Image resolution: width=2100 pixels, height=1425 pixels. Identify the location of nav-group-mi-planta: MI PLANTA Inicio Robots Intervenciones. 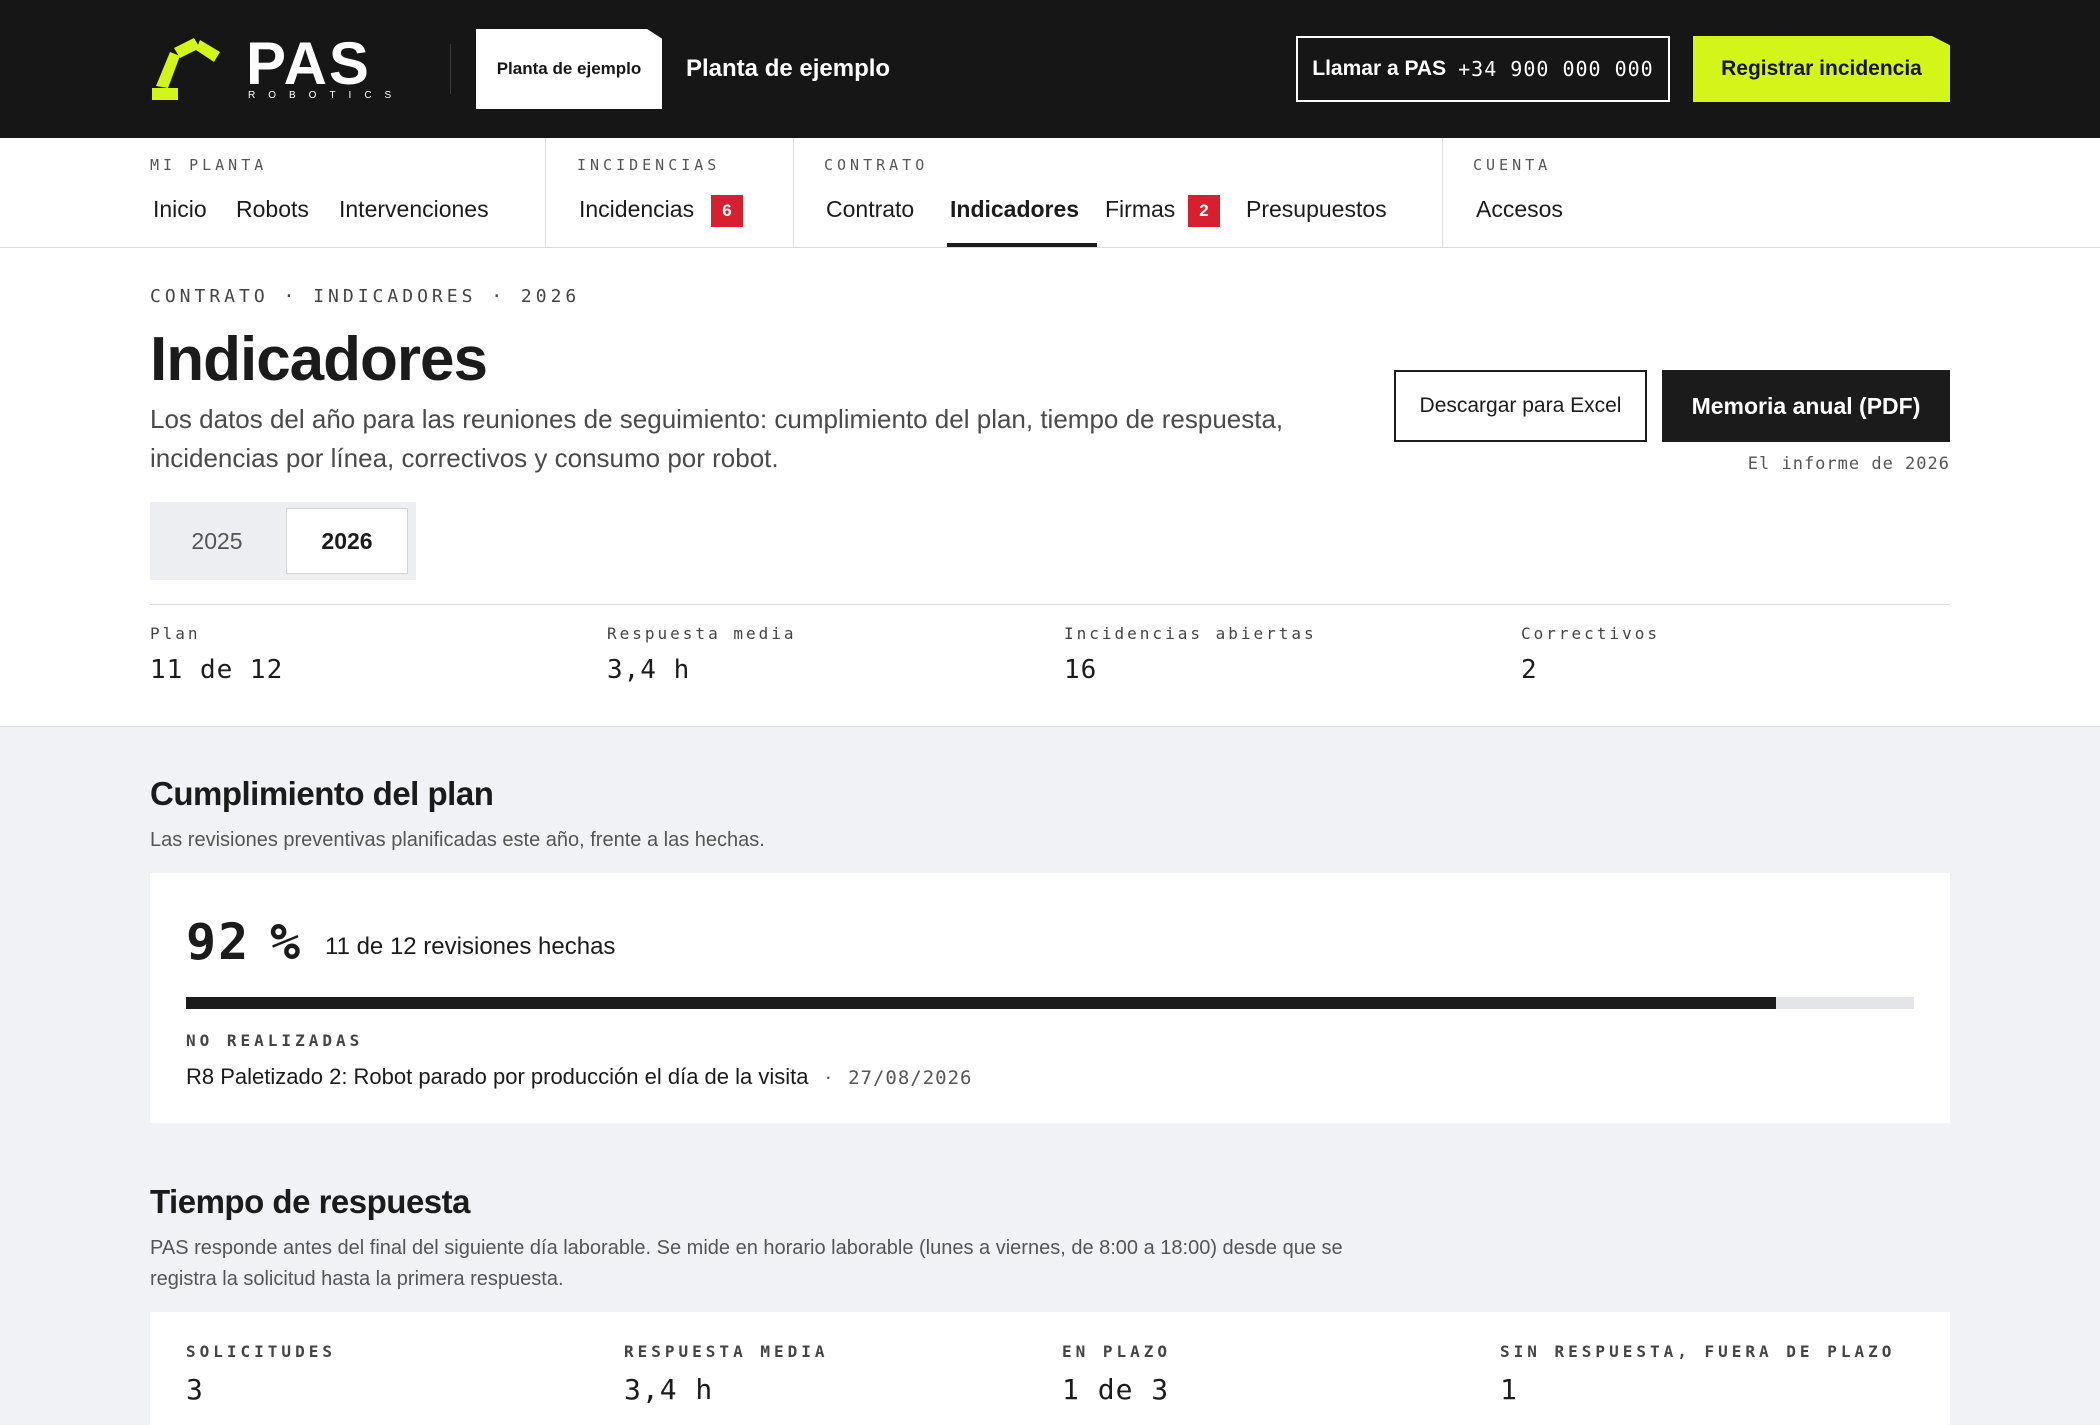
(347, 192).